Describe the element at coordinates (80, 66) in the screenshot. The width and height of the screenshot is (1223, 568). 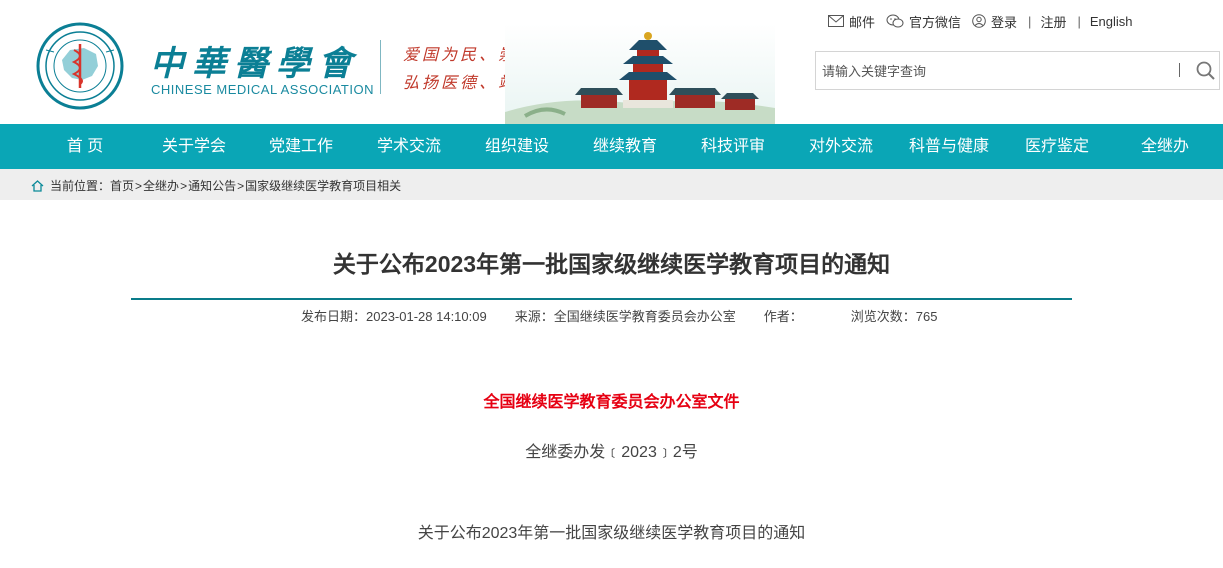
I see `cma-emblem-logo` at that location.